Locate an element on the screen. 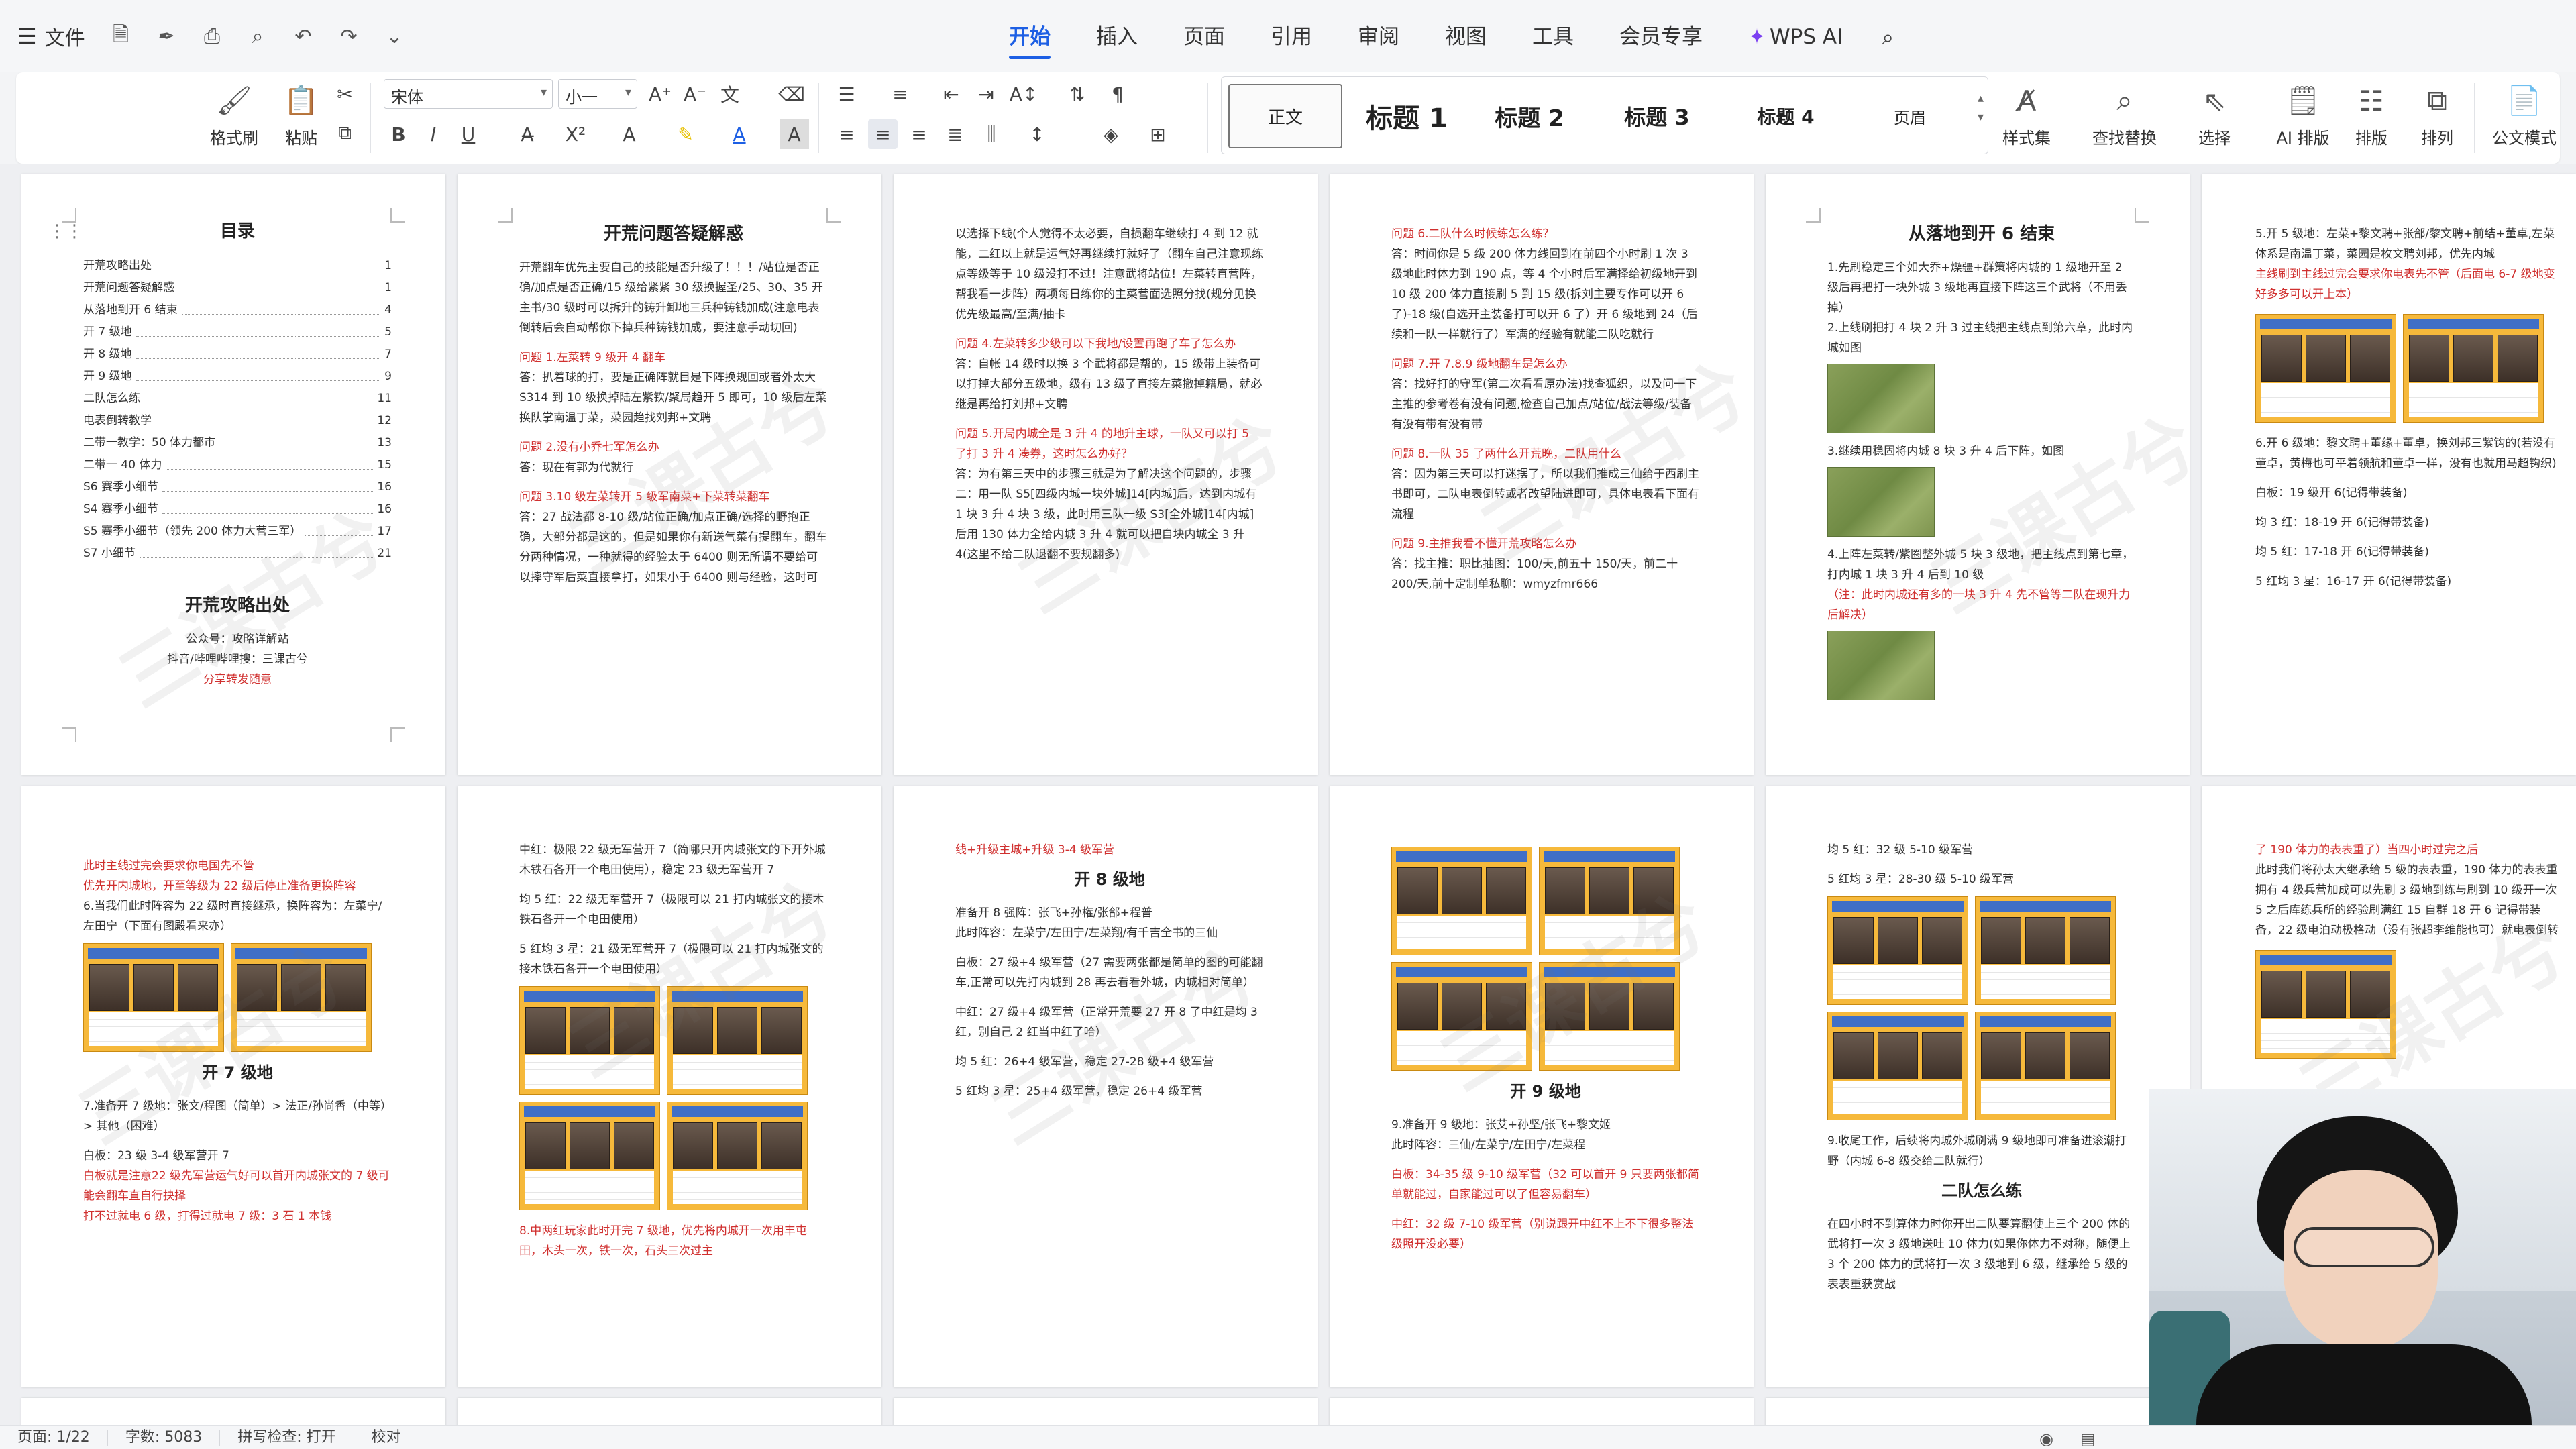  spell-check-toggle: 拼写检查: 打开 is located at coordinates (287, 1437).